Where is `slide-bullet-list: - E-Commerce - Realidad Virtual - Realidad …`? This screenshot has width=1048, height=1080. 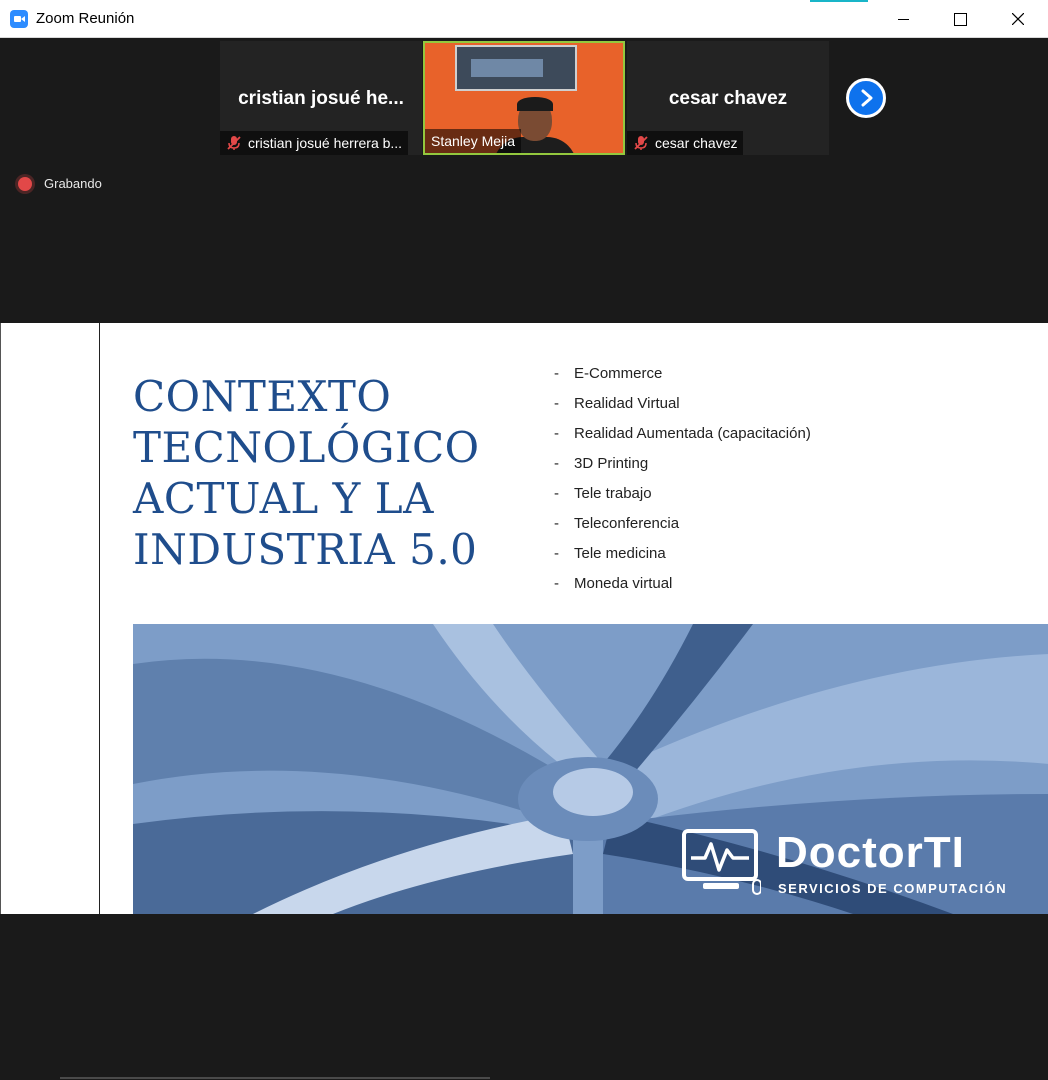 slide-bullet-list: - E-Commerce - Realidad Virtual - Realidad … is located at coordinates (682, 478).